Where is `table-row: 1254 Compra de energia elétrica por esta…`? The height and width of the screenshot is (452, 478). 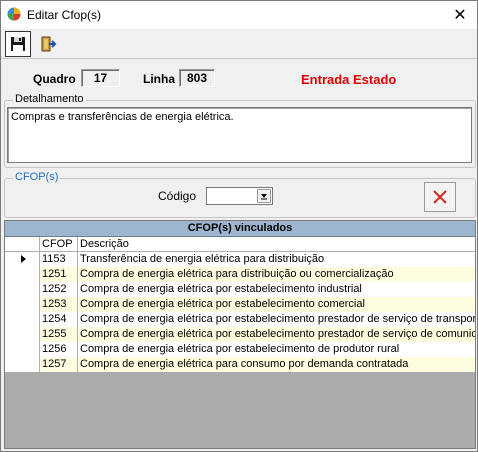 table-row: 1254 Compra de energia elétrica por esta… is located at coordinates (240, 319).